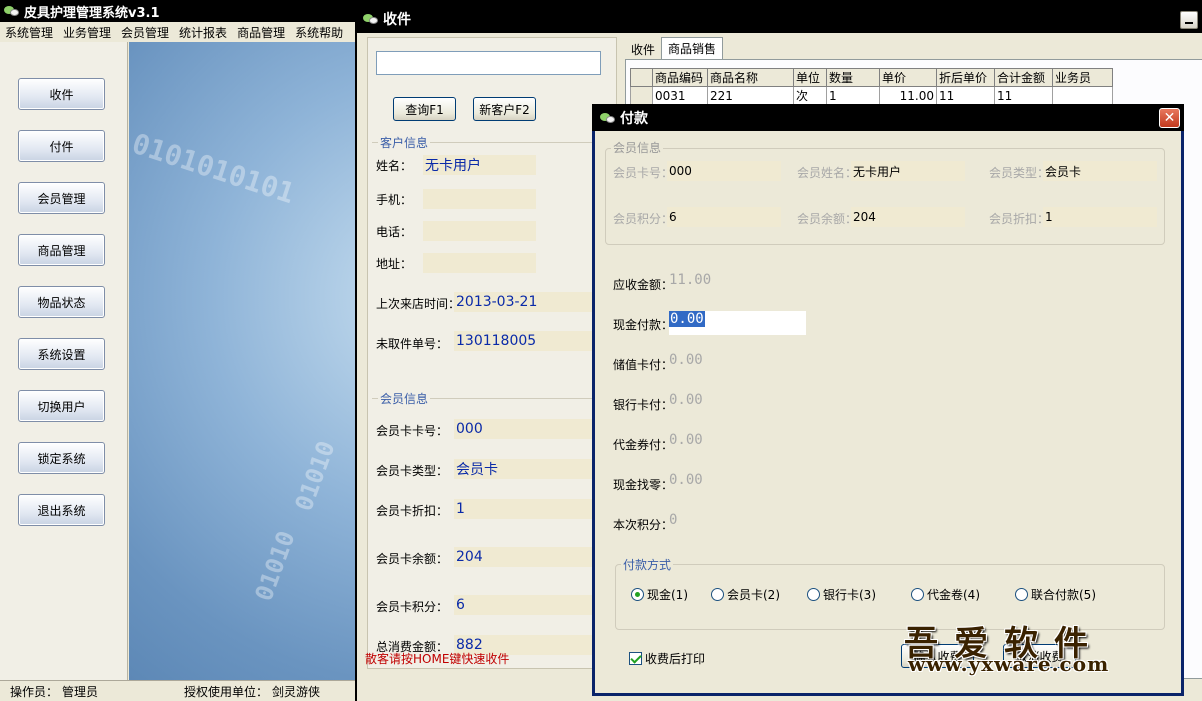 This screenshot has width=1202, height=701. I want to click on radio-bank-card: 银行卡(3), so click(841, 594).